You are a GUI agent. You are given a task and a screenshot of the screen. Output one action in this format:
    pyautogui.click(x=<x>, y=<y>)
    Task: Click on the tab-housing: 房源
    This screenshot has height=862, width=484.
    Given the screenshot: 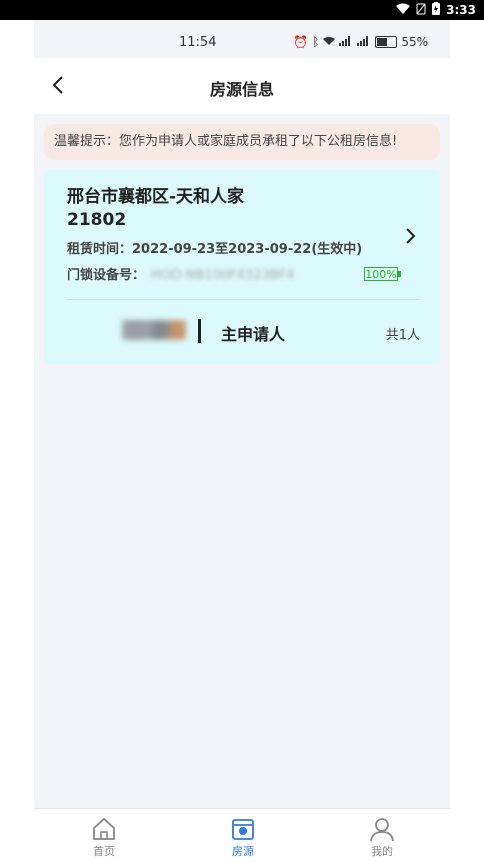 What is the action you would take?
    pyautogui.click(x=243, y=837)
    